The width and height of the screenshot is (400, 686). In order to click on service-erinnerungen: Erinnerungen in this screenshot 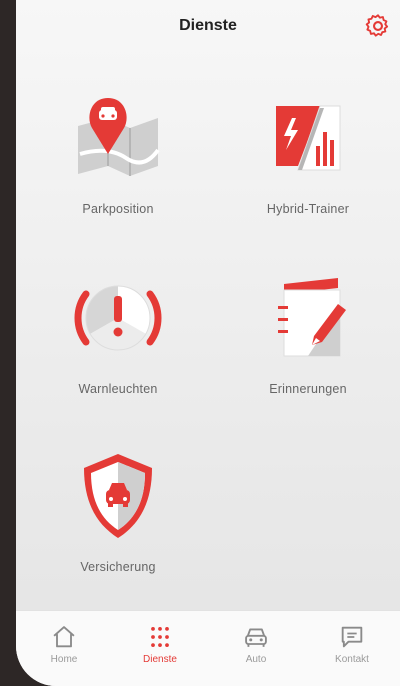, I will do `click(308, 332)`.